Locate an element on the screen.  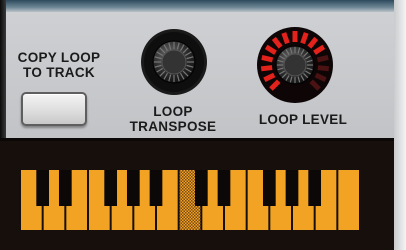
loop-transpose-label-line2: TRANSPOSE is located at coordinates (173, 126).